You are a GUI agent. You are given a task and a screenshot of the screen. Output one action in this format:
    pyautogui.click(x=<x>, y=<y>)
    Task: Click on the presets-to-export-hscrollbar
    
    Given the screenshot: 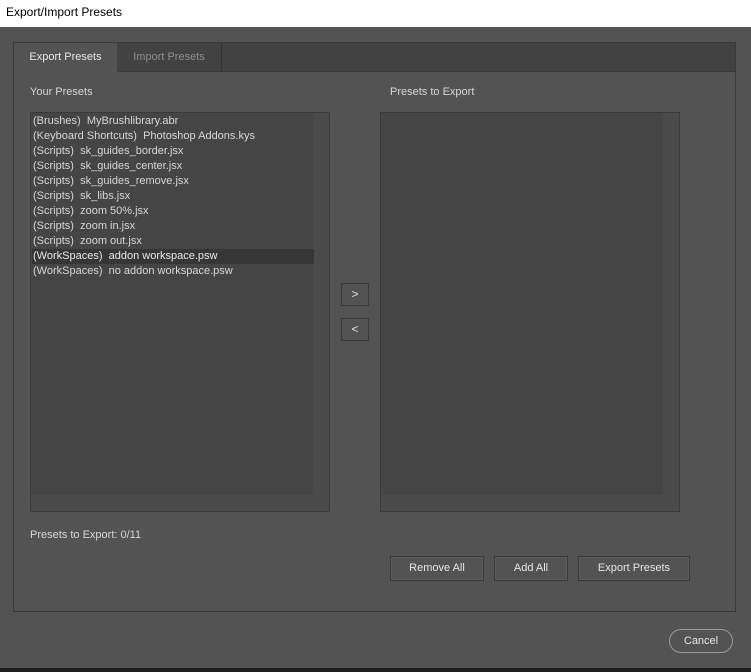 What is the action you would take?
    pyautogui.click(x=530, y=503)
    